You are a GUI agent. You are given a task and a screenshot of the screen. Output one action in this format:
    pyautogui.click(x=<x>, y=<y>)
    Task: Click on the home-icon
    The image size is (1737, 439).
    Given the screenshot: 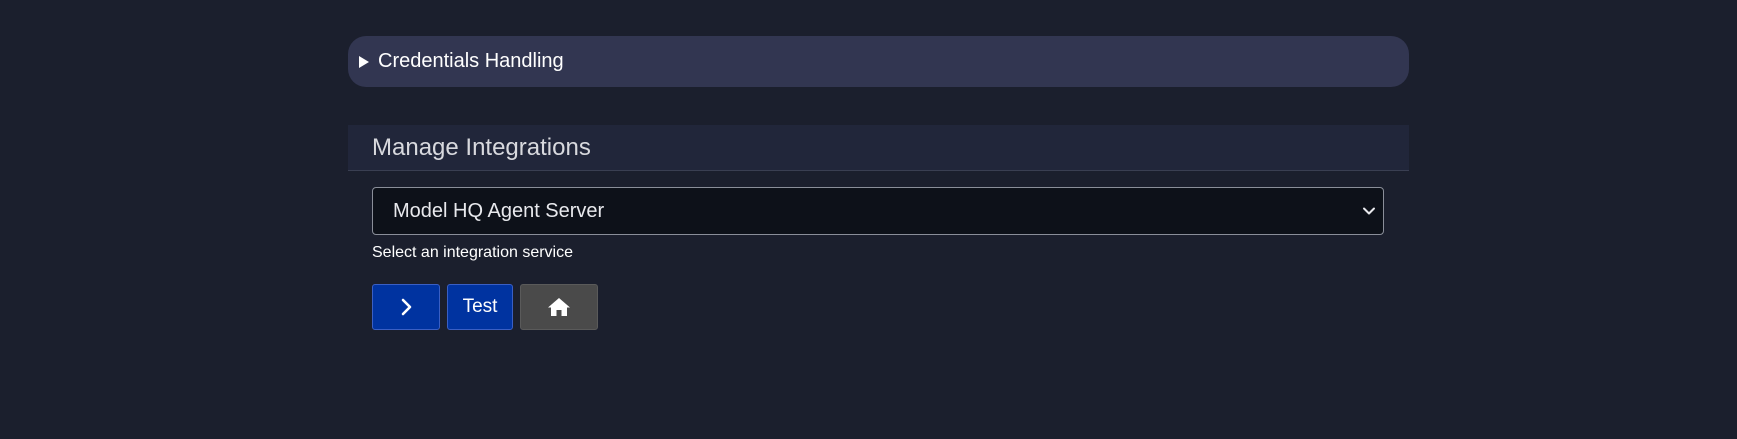 What is the action you would take?
    pyautogui.click(x=559, y=307)
    